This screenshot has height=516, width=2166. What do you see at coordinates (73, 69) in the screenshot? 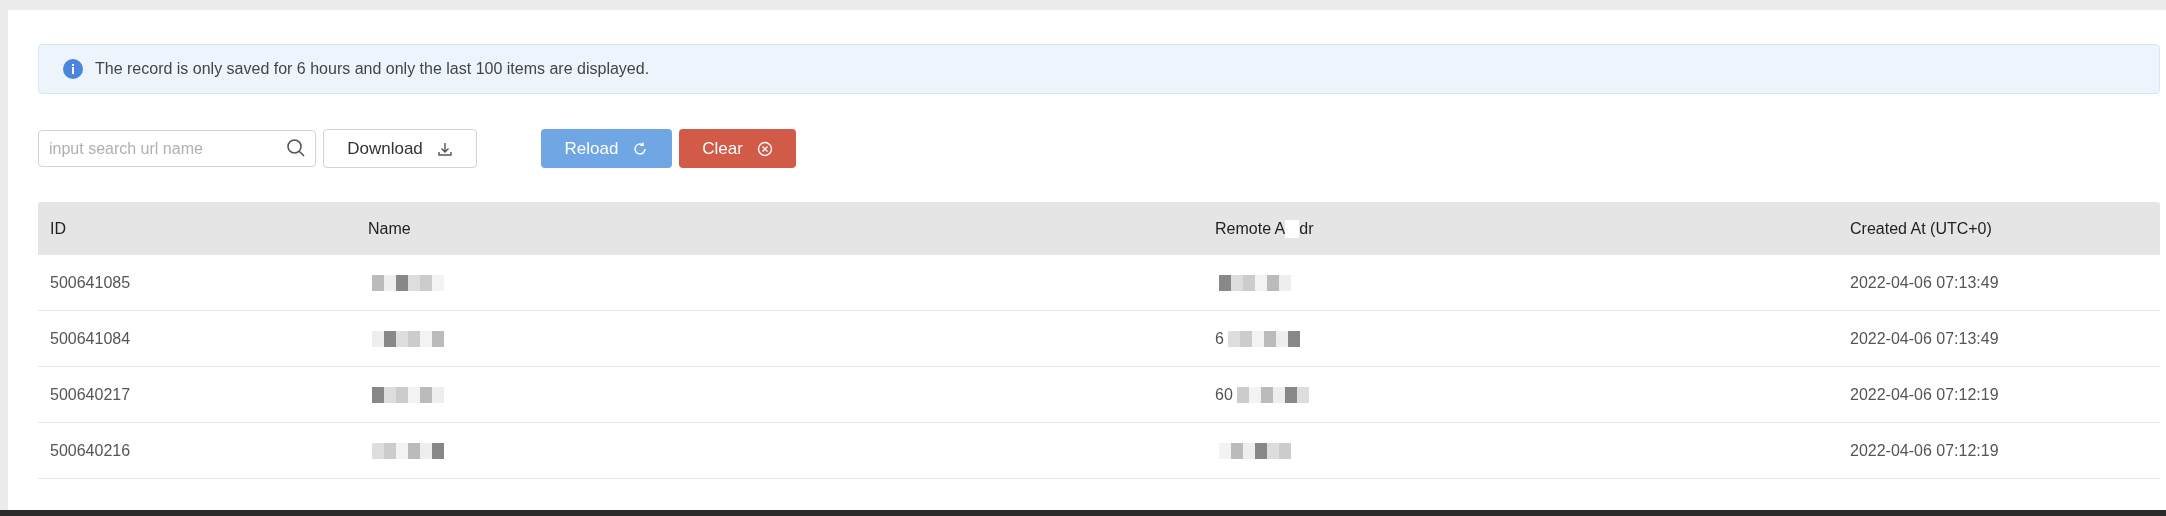
I see `info-icon` at bounding box center [73, 69].